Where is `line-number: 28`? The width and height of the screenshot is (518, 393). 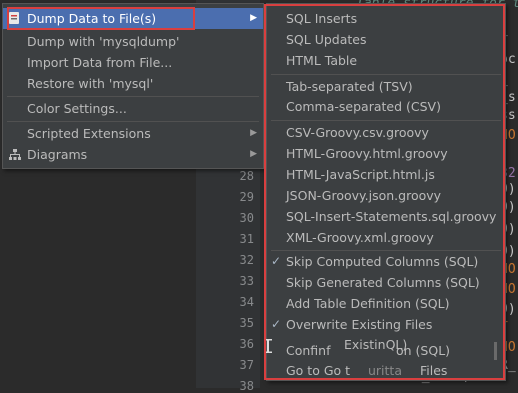
line-number: 28 is located at coordinates (246, 176).